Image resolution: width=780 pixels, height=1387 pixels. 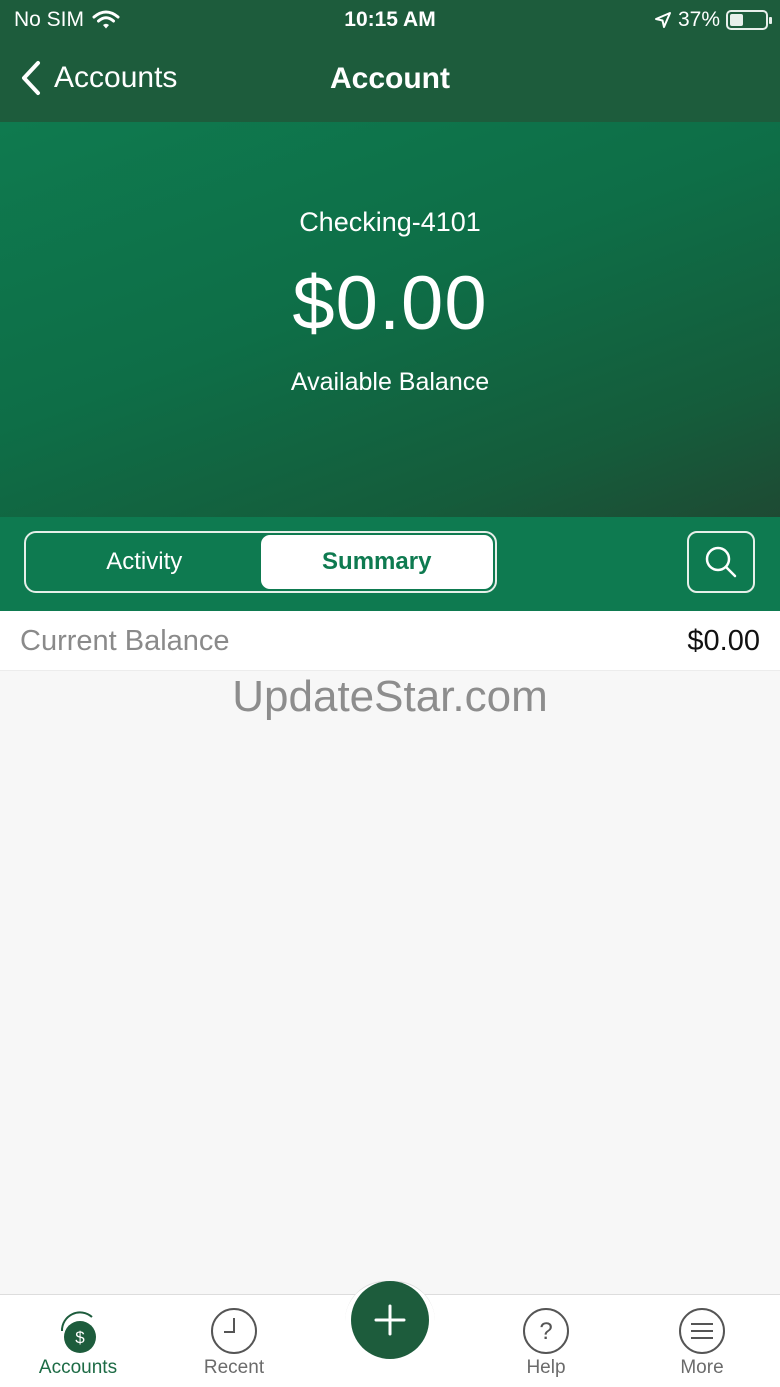 What do you see at coordinates (234, 1367) in the screenshot?
I see `tab-recent-label: Recent` at bounding box center [234, 1367].